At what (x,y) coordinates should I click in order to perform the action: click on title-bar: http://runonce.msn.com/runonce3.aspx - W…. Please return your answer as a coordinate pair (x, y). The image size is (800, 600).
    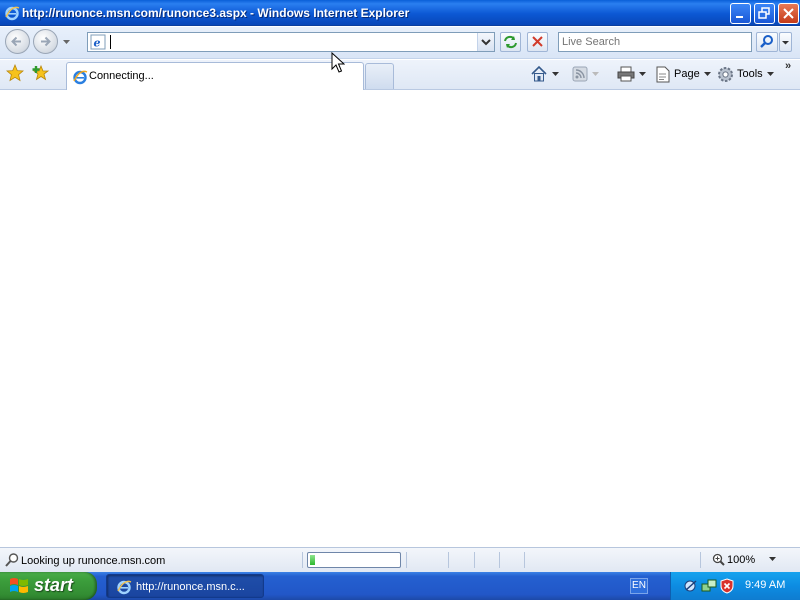
    Looking at the image, I should click on (400, 13).